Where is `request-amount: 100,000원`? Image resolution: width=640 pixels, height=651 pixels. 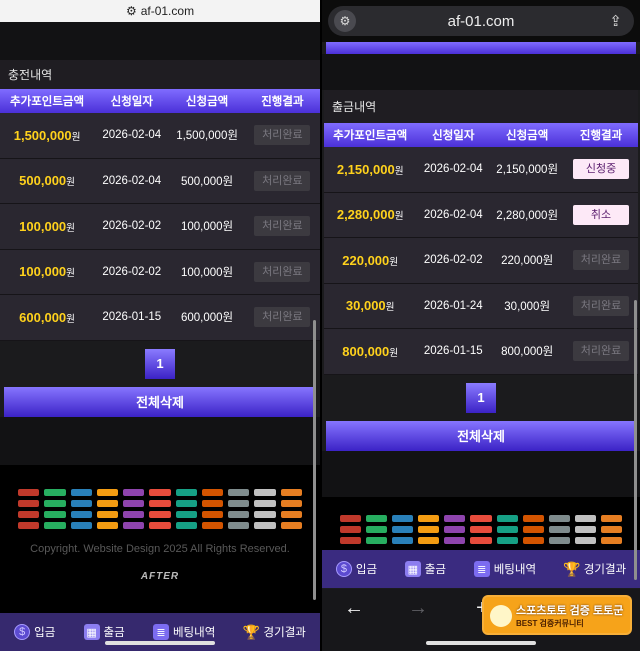
request-amount: 100,000원 is located at coordinates (207, 227).